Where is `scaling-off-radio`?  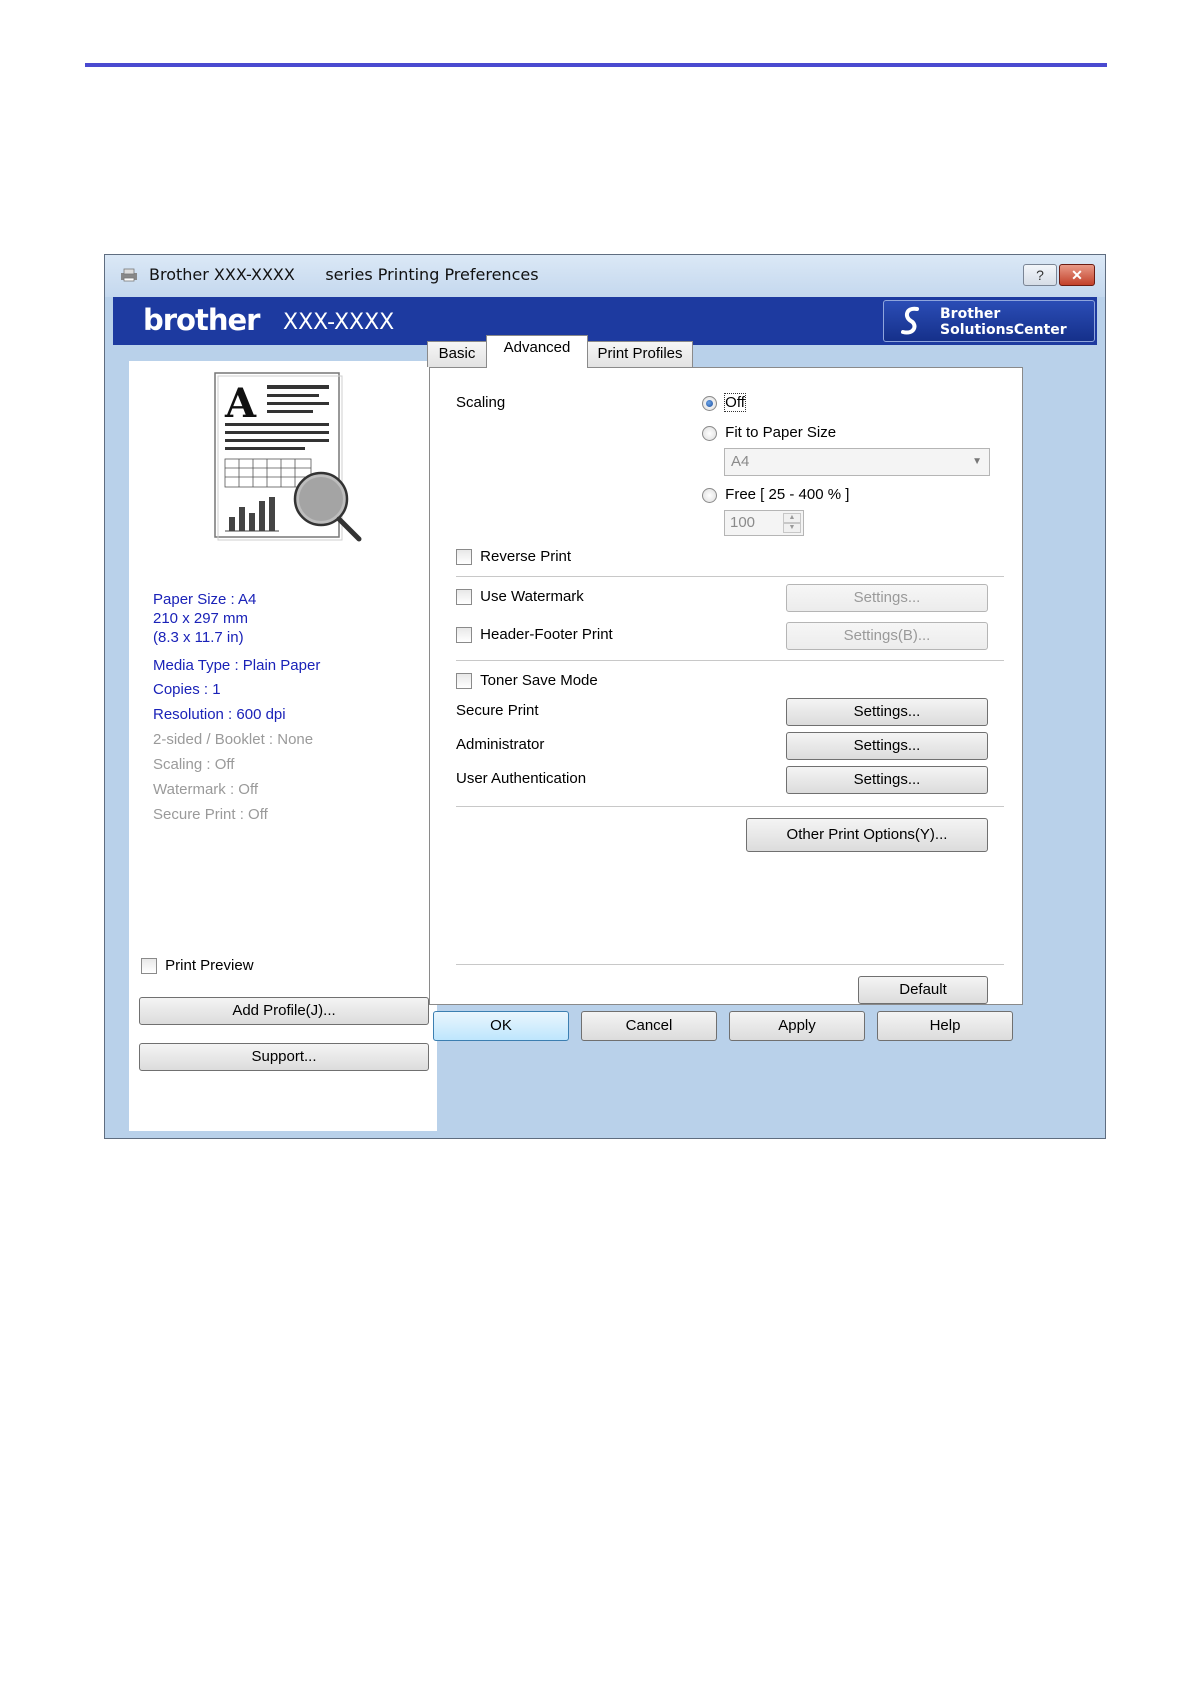 scaling-off-radio is located at coordinates (709, 403).